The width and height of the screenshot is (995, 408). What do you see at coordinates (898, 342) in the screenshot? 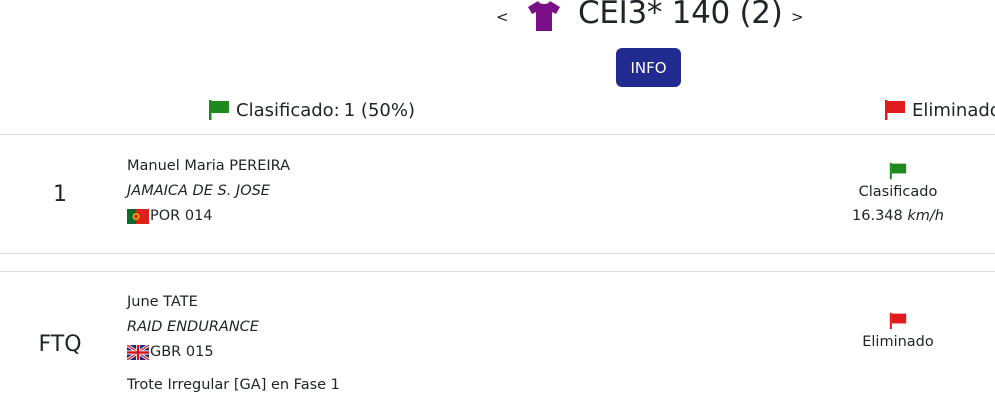
I see `status-text: Eliminado` at bounding box center [898, 342].